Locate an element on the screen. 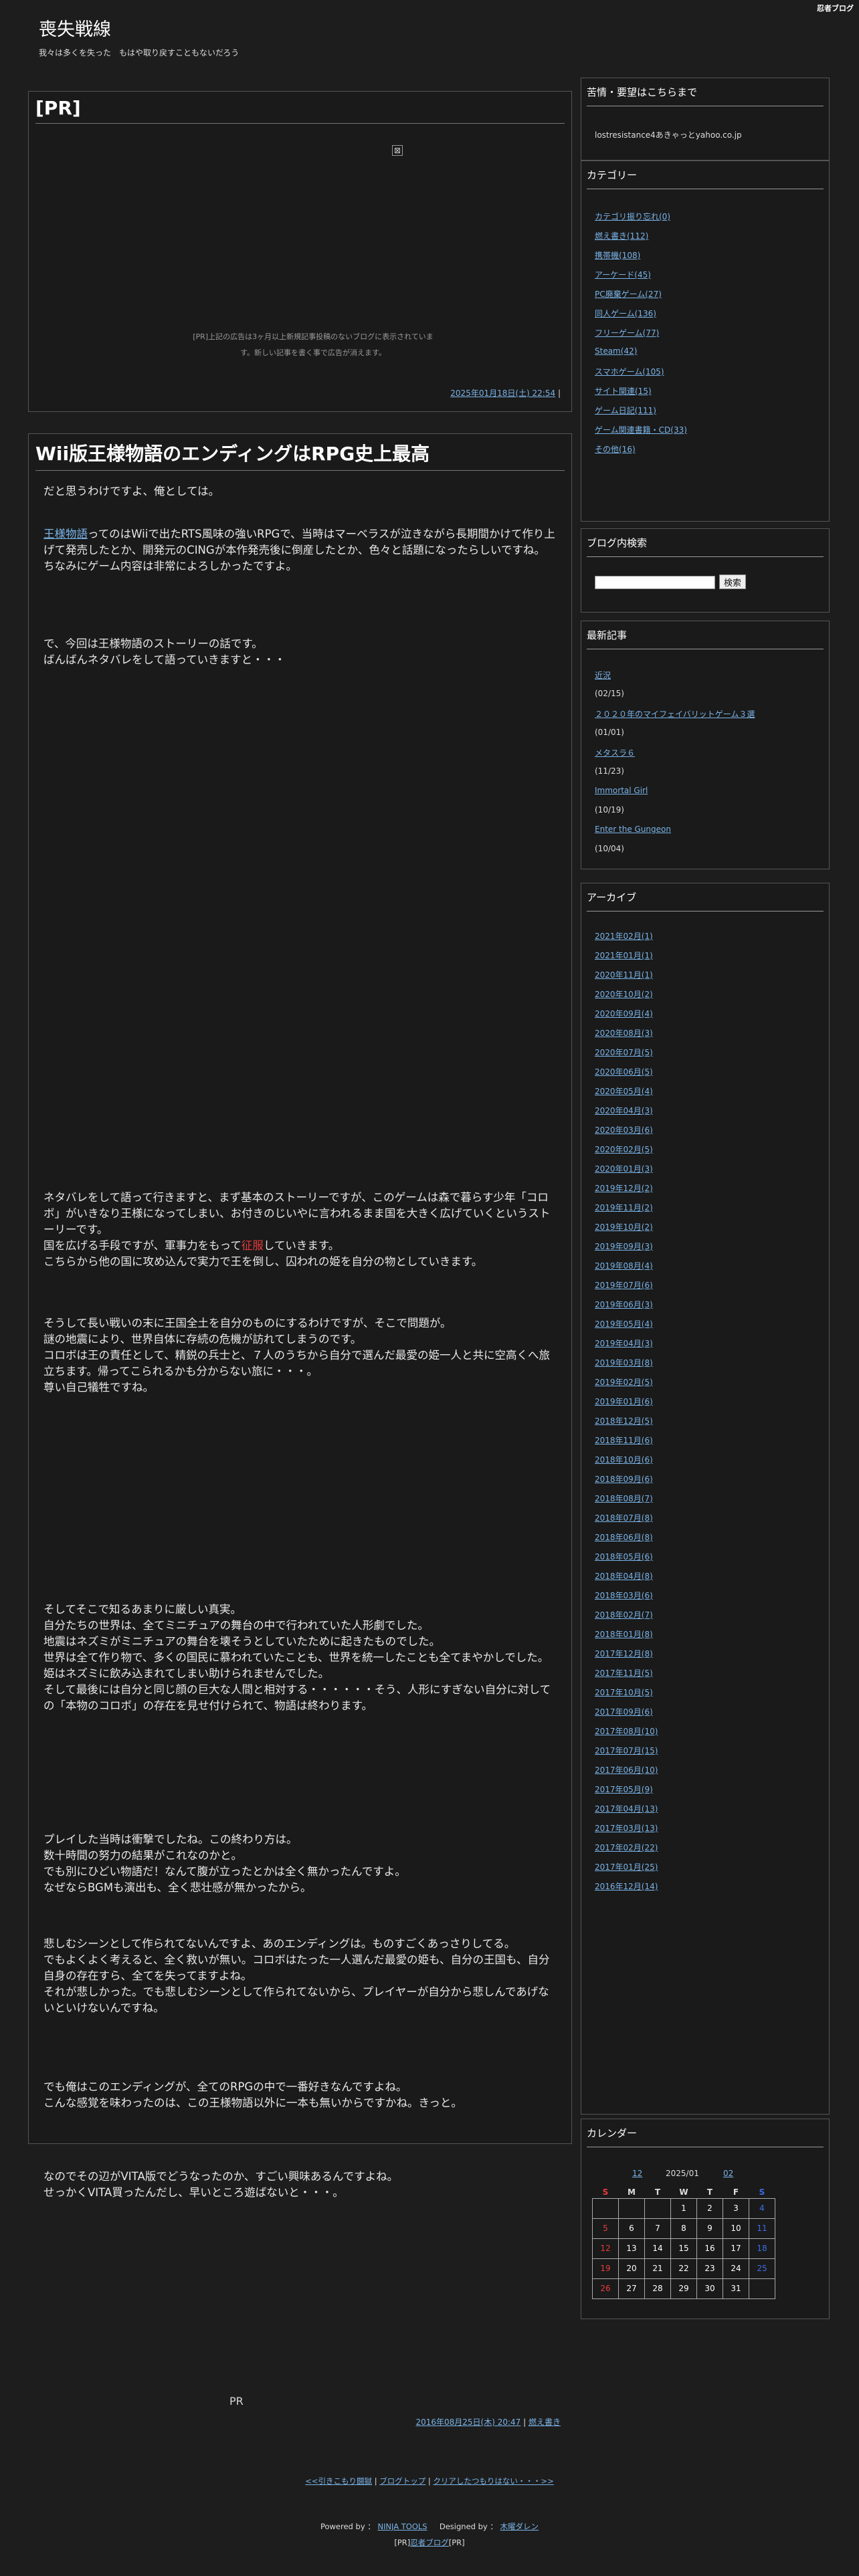 Image resolution: width=859 pixels, height=2576 pixels. archive-link: 2020年04月(3) is located at coordinates (624, 1110).